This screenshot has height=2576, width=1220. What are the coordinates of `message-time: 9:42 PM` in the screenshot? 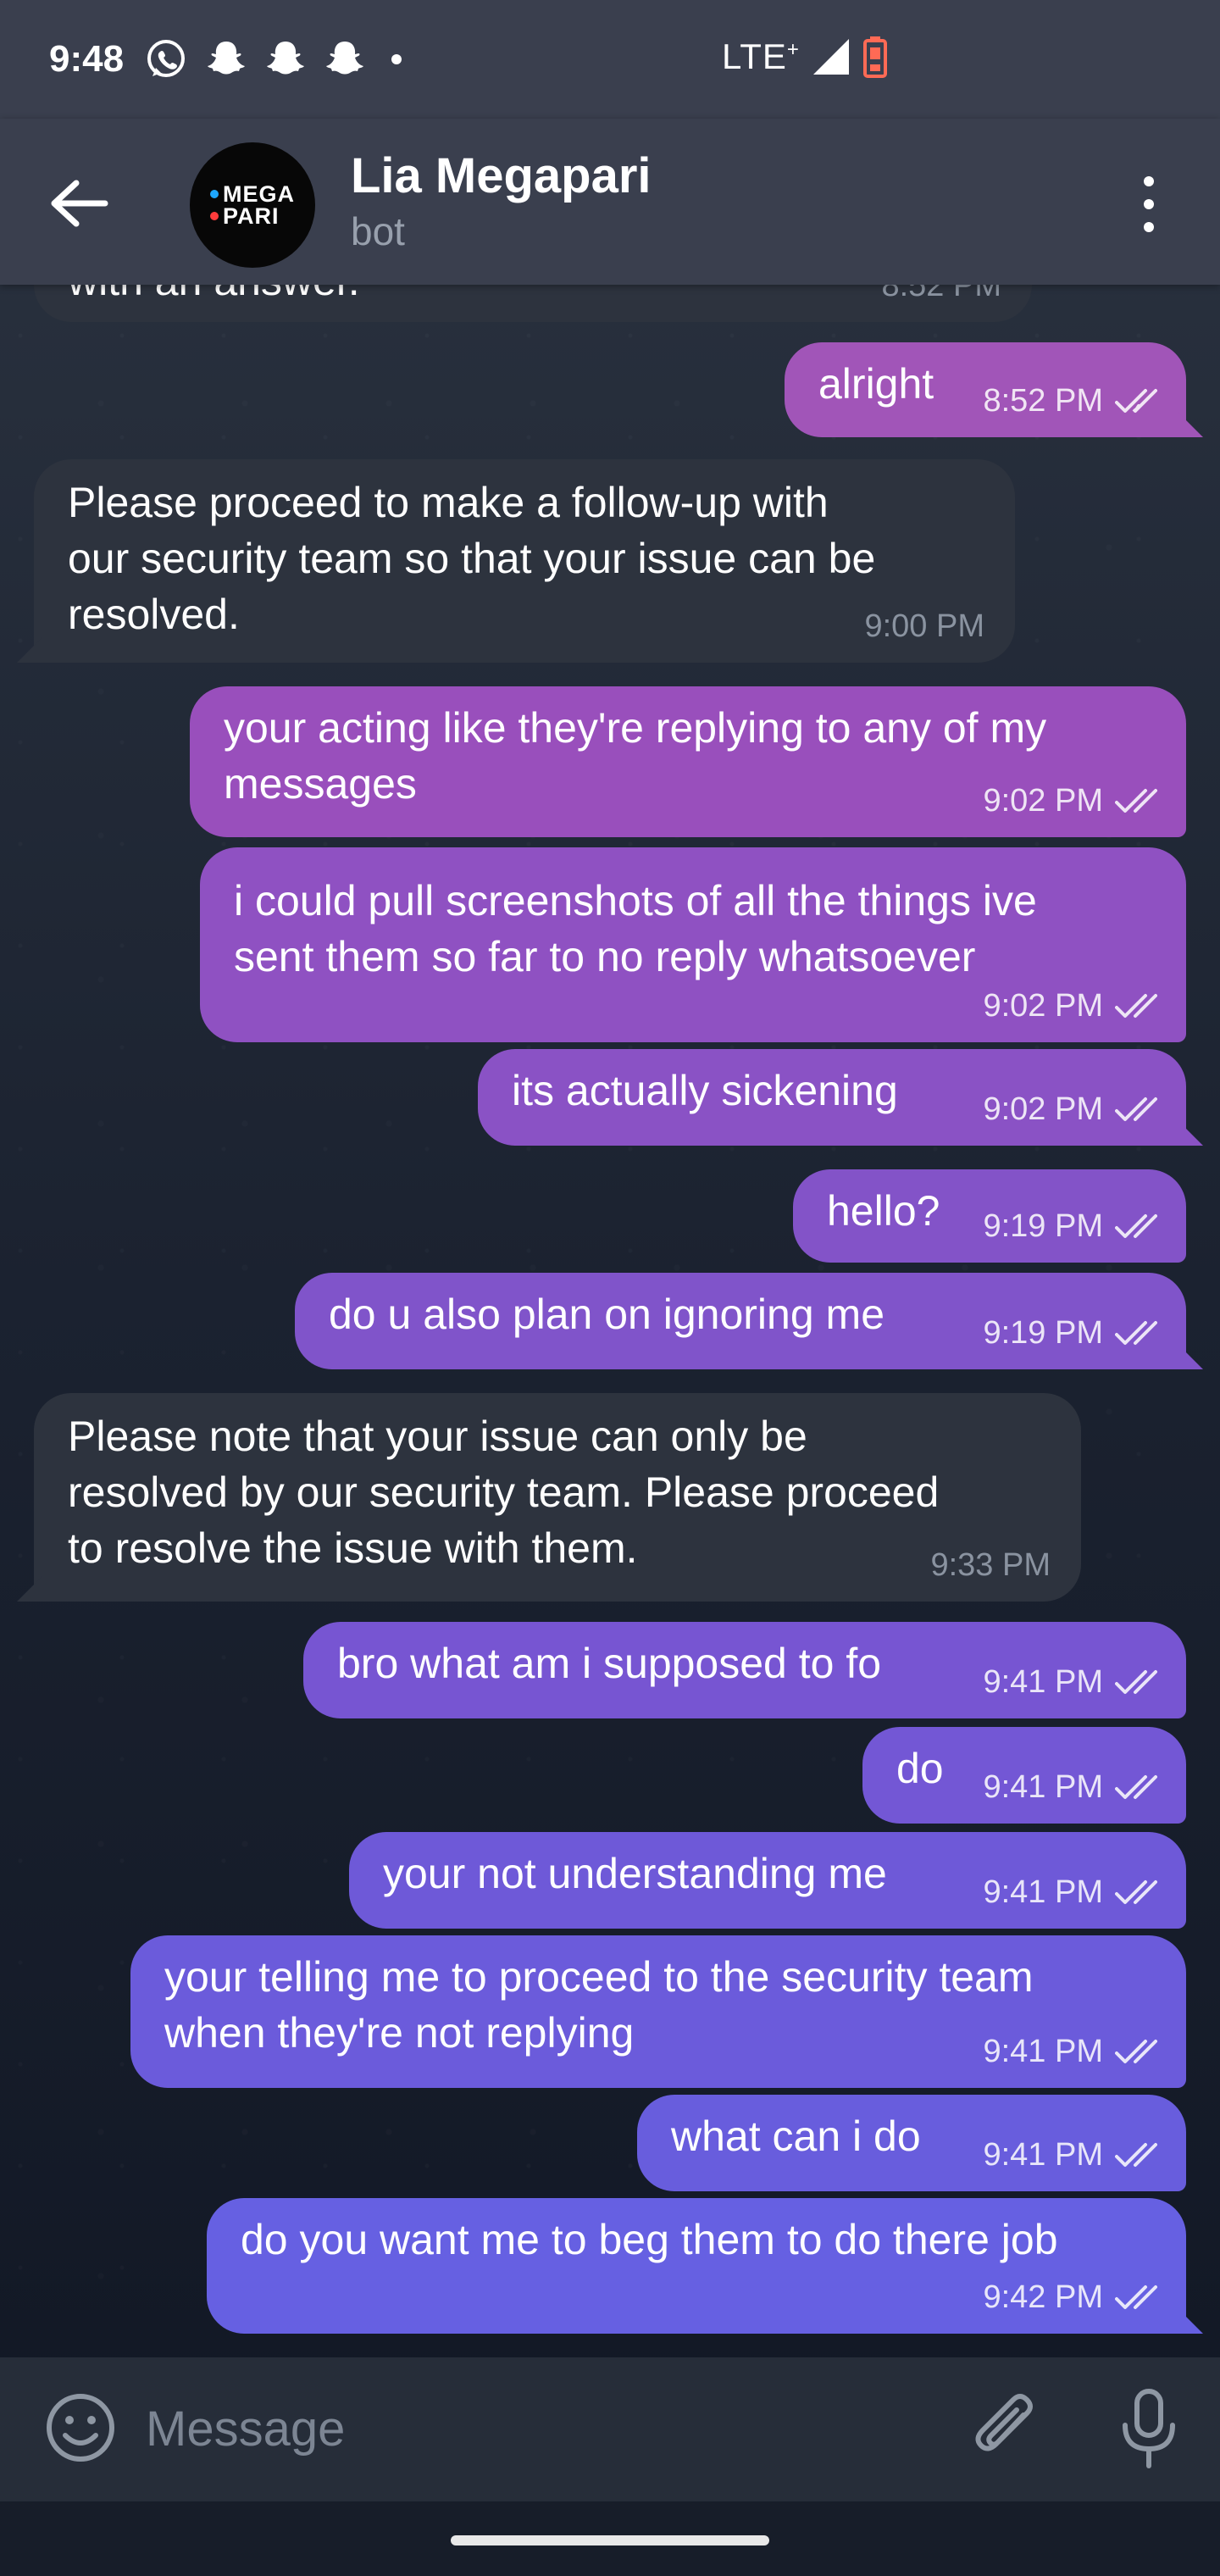 It's located at (1043, 2297).